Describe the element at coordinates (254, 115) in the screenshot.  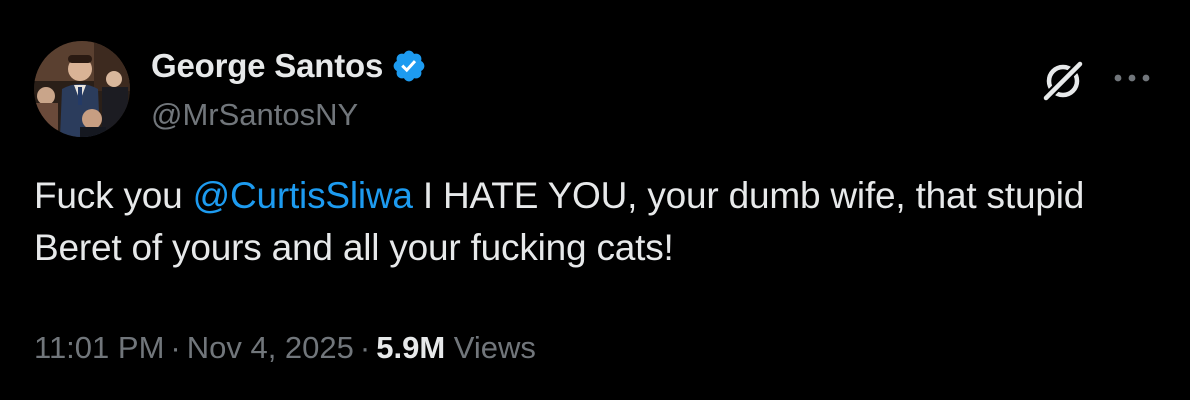
I see `author-handle: @MrSantosNY` at that location.